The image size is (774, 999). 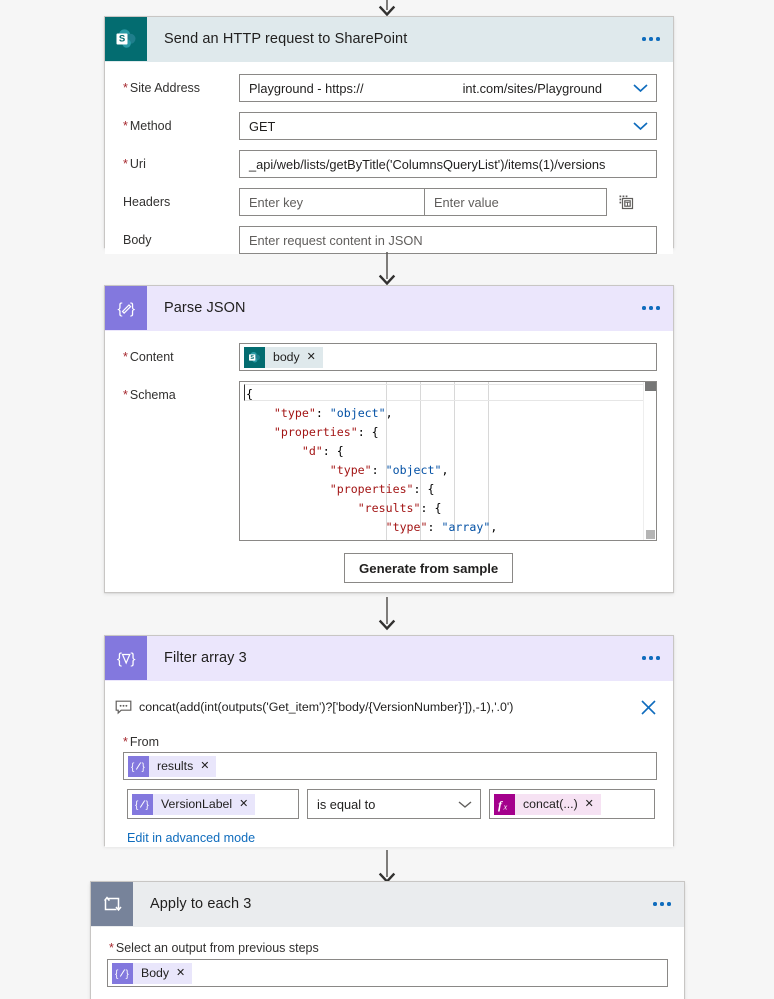 I want to click on svg-text: x, so click(x=505, y=806).